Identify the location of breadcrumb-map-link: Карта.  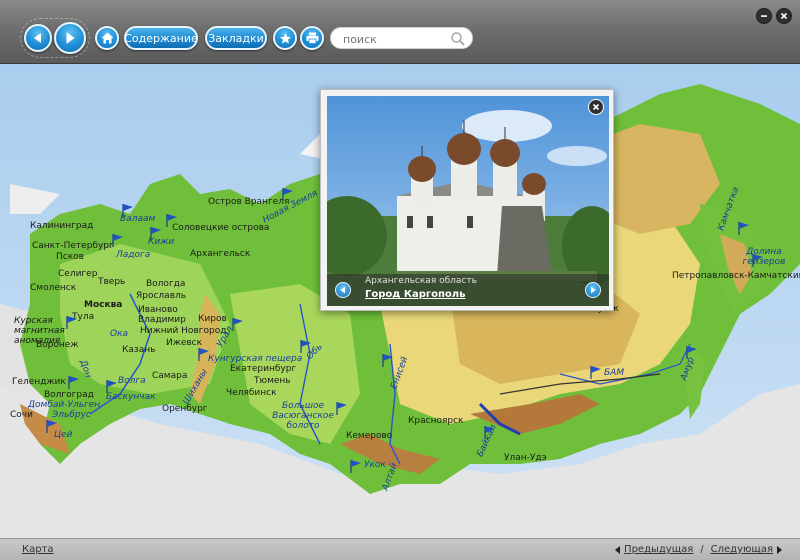
(38, 549).